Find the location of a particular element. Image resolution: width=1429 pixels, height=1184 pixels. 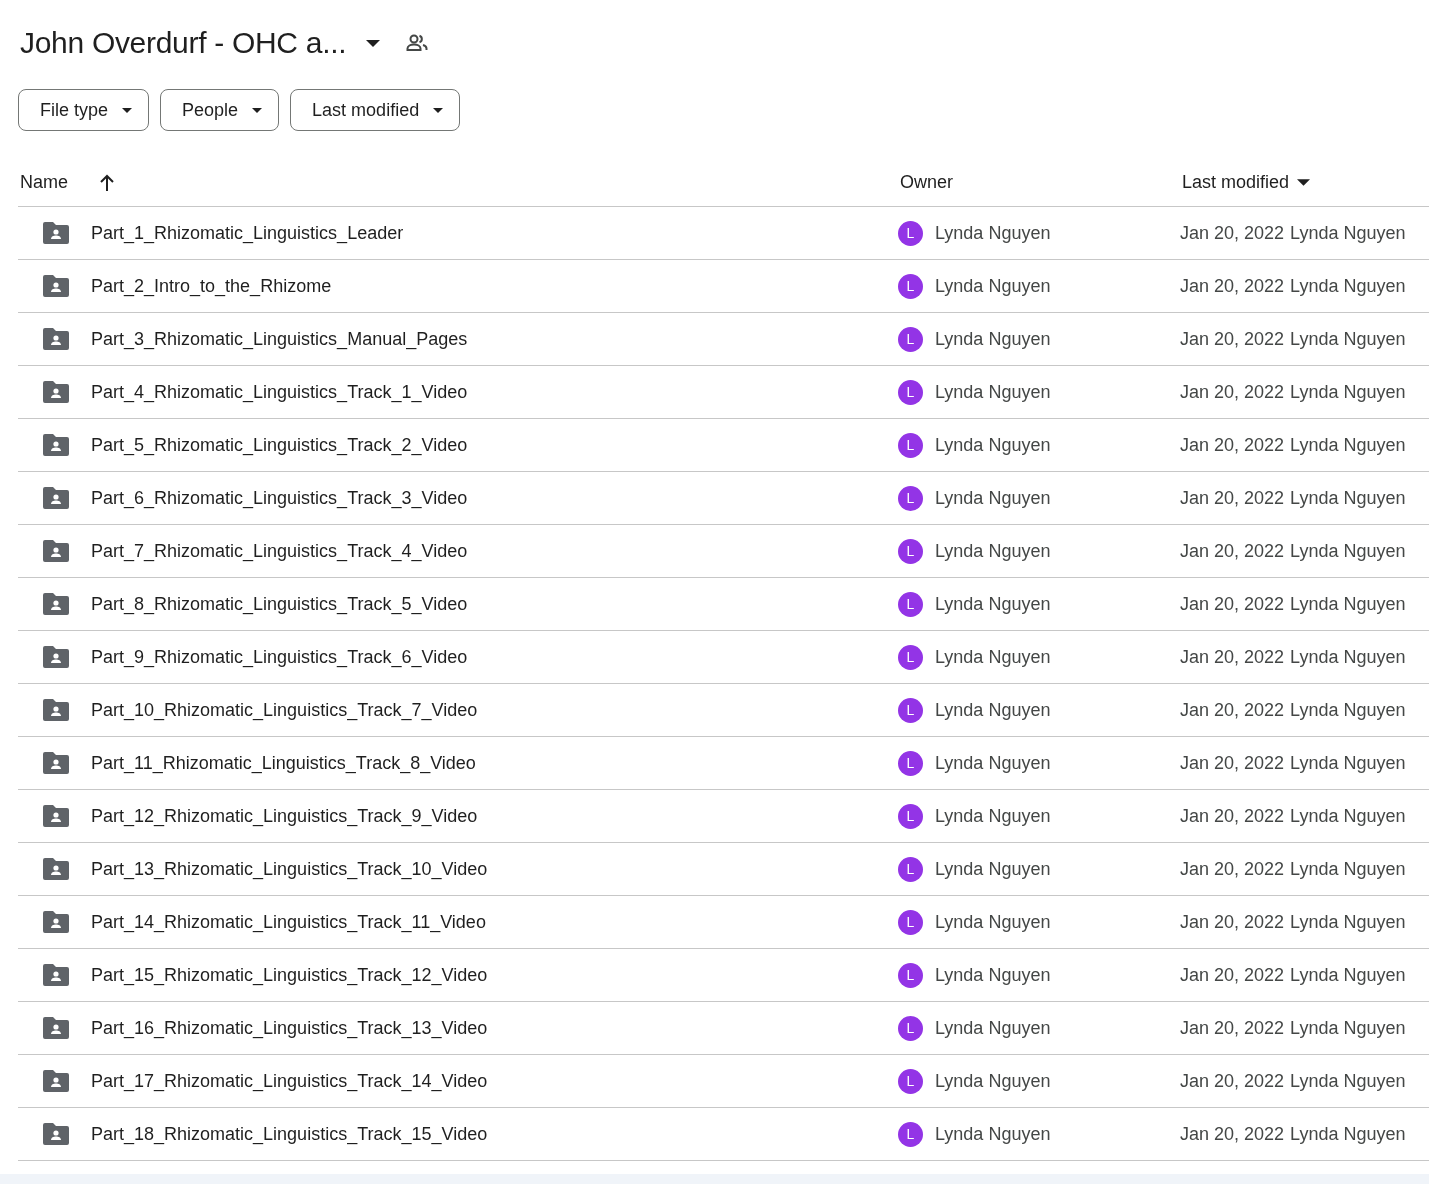

file-name: Part_16_Rhizomatic_Linguistics_Track_13_Video is located at coordinates (289, 1028).